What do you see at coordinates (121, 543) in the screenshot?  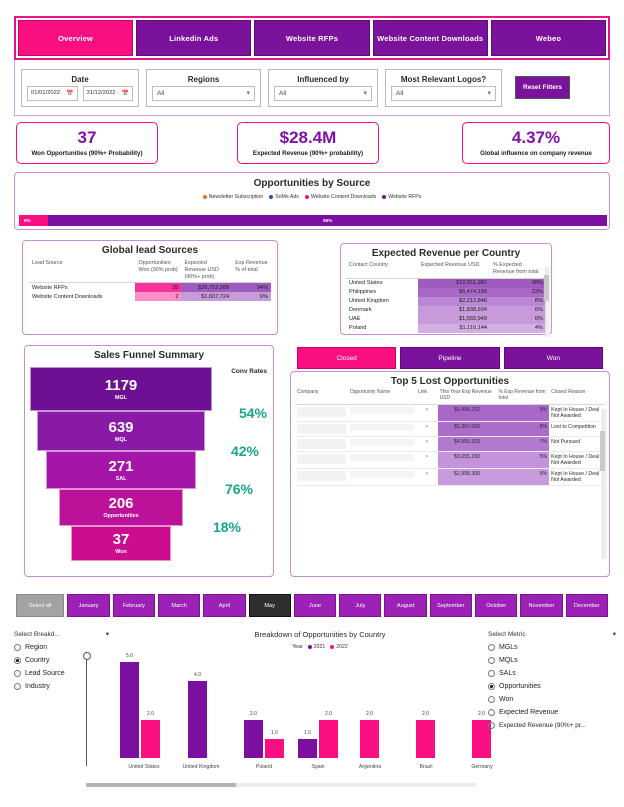 I see `funnel-stage-won: 37 Won` at bounding box center [121, 543].